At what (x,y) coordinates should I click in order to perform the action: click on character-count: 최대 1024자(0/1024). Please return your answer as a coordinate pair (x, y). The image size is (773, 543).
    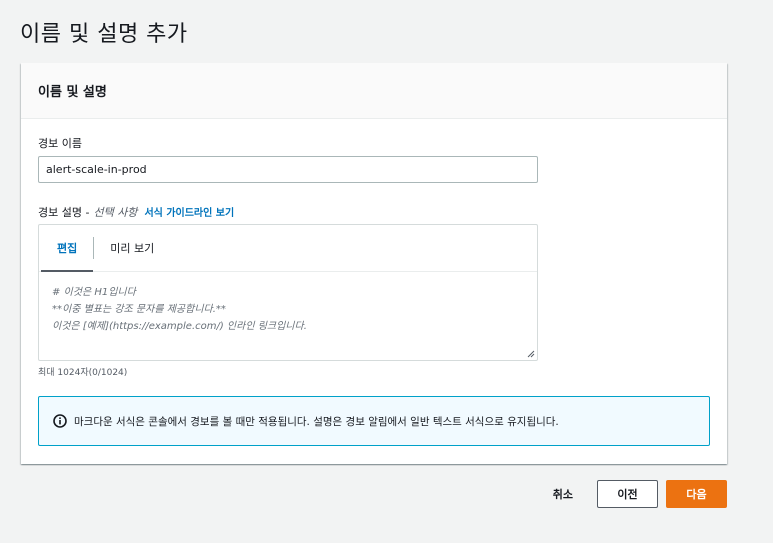
    Looking at the image, I should click on (83, 373).